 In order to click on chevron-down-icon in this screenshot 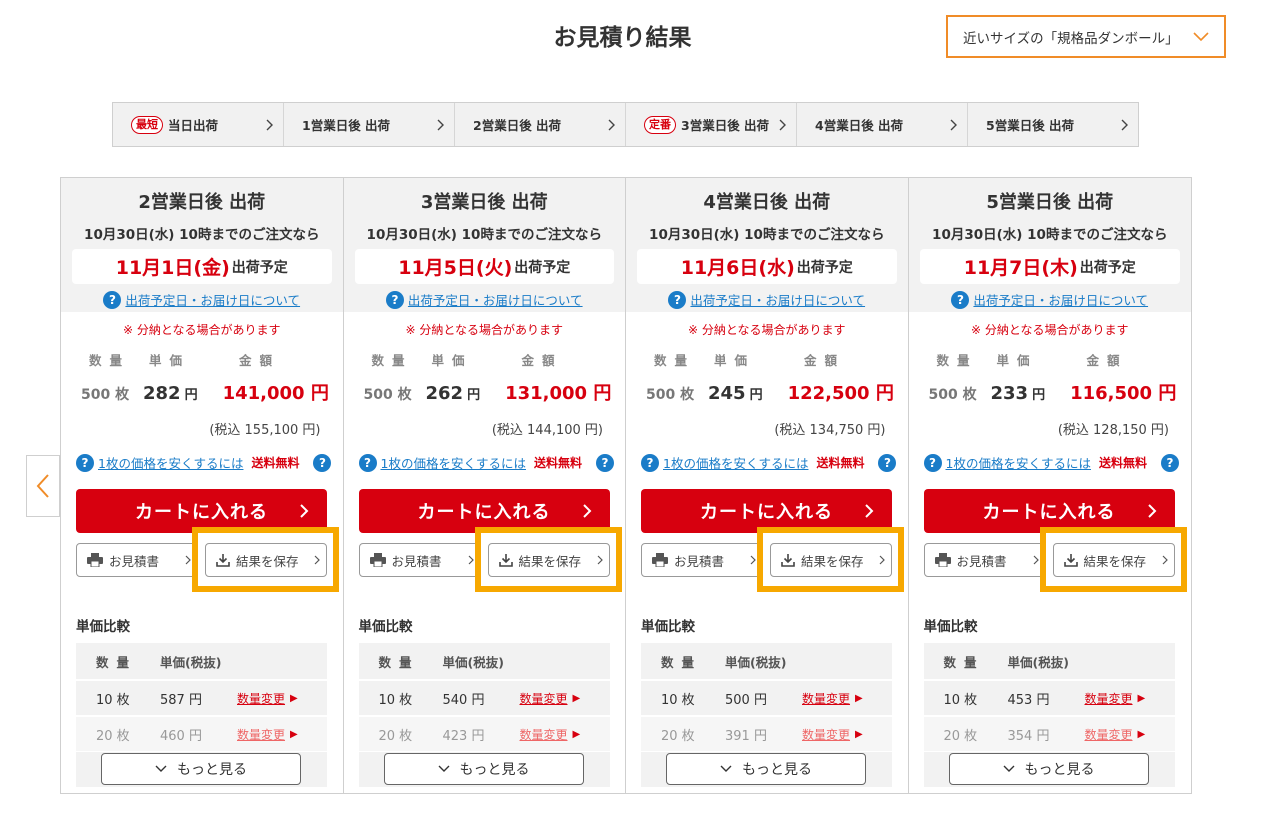, I will do `click(726, 768)`.